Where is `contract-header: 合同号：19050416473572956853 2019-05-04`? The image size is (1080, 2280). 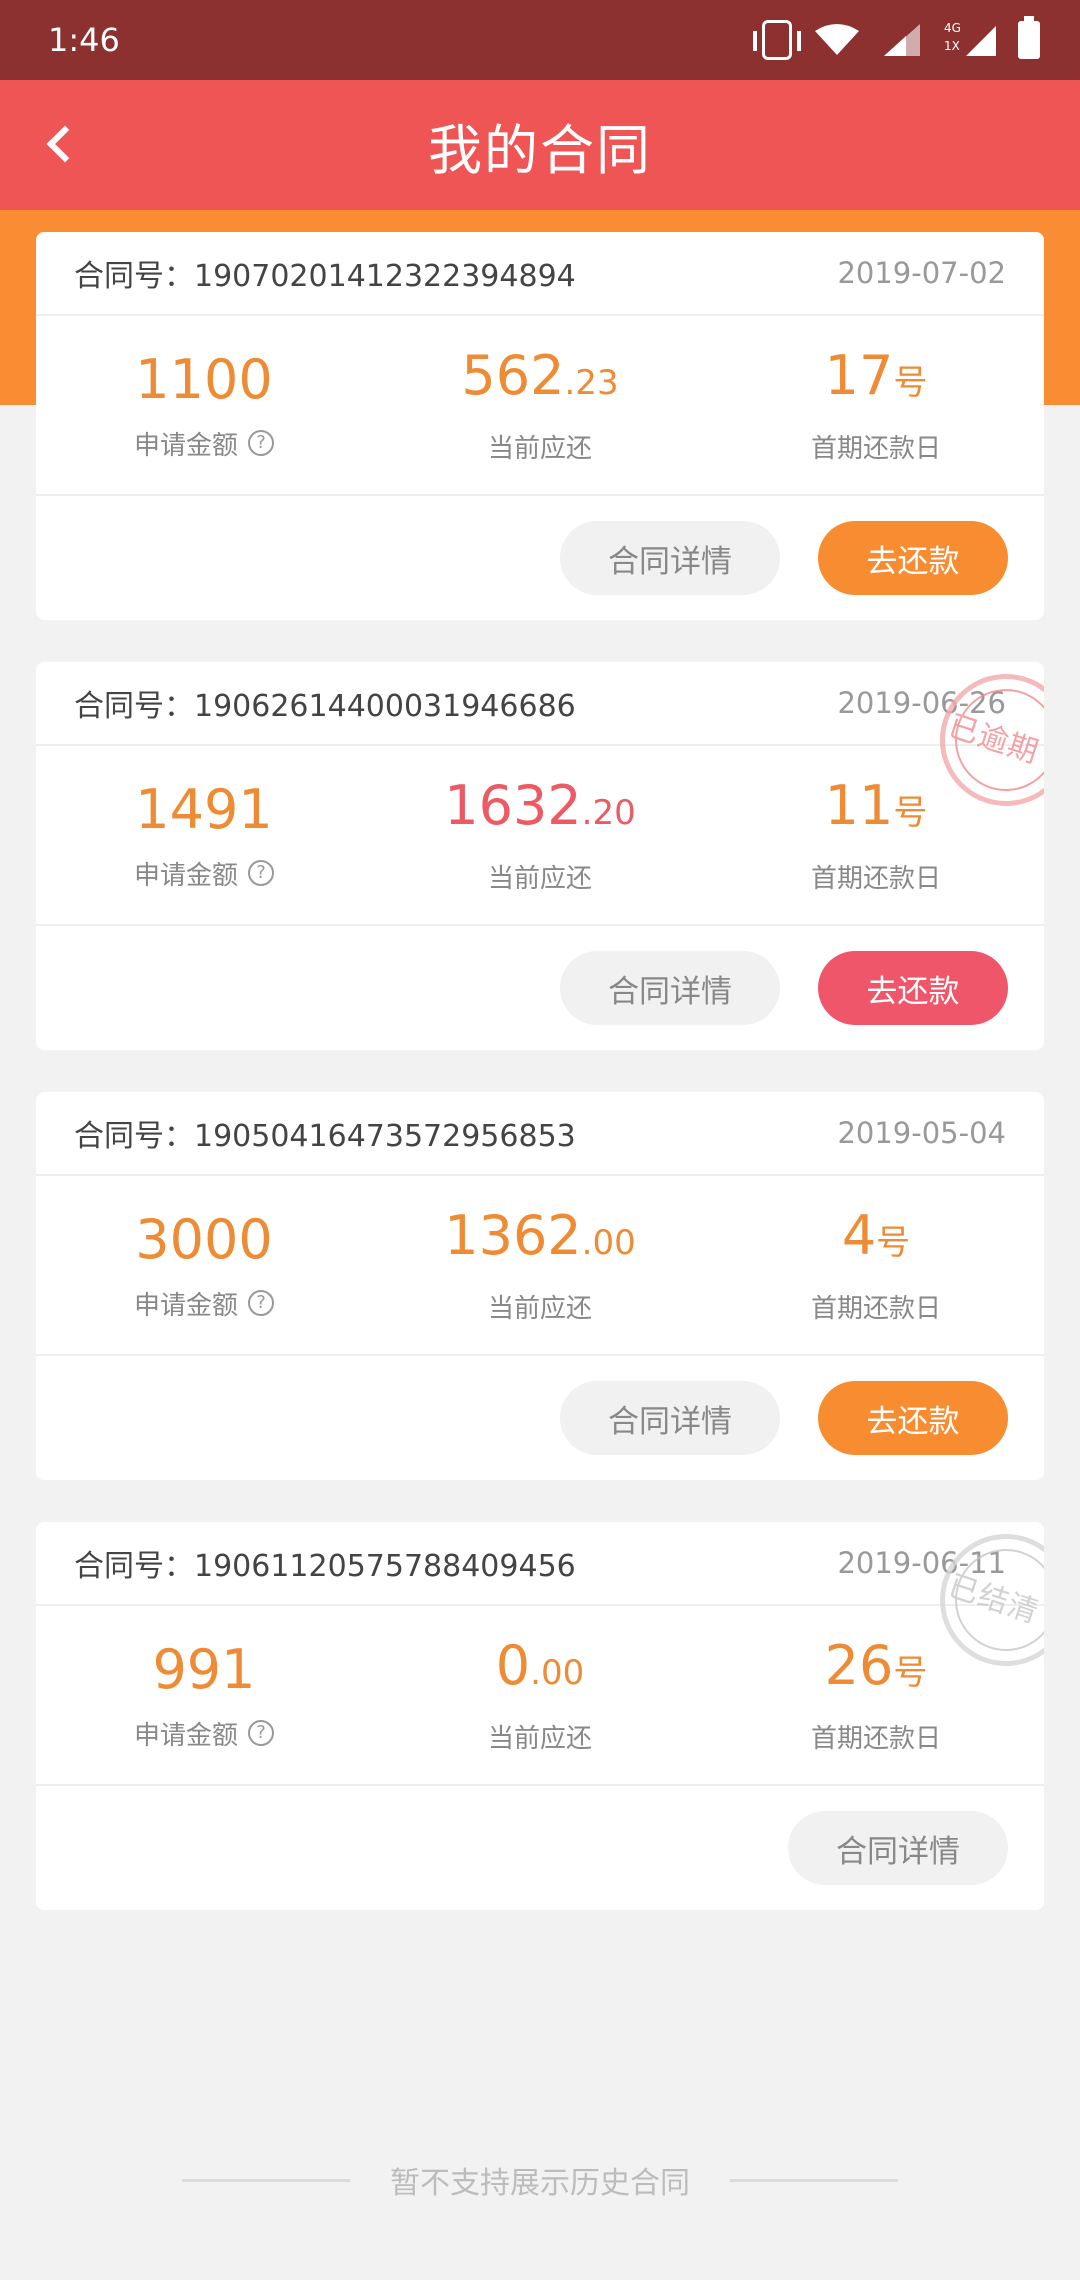 contract-header: 合同号：19050416473572956853 2019-05-04 is located at coordinates (540, 1134).